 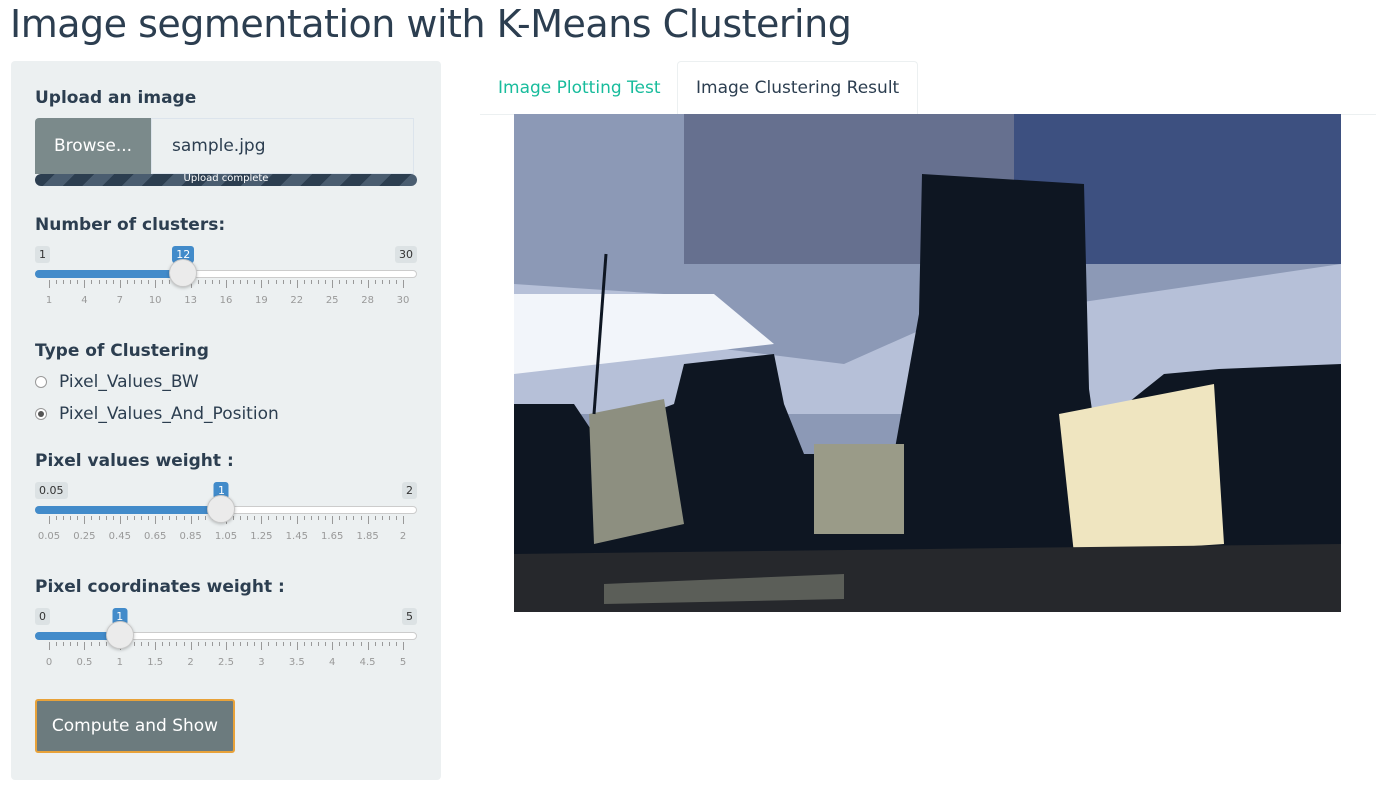 I want to click on filename-field: sample.jpg, so click(x=282, y=146).